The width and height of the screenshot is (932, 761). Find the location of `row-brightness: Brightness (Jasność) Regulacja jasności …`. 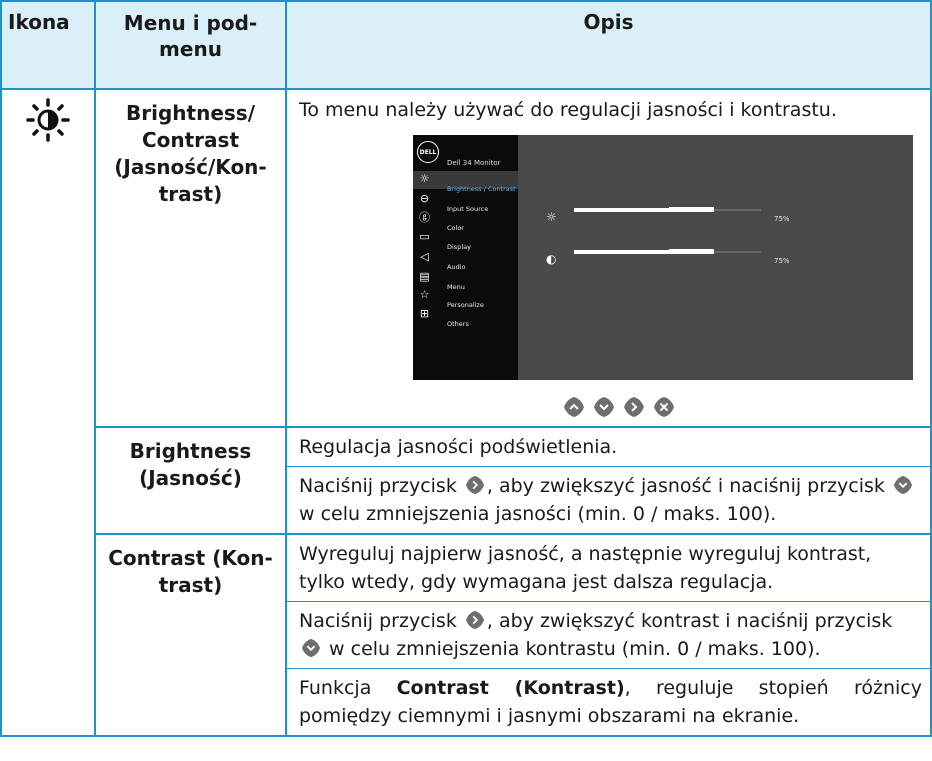

row-brightness: Brightness (Jasność) Regulacja jasności … is located at coordinates (466, 480).